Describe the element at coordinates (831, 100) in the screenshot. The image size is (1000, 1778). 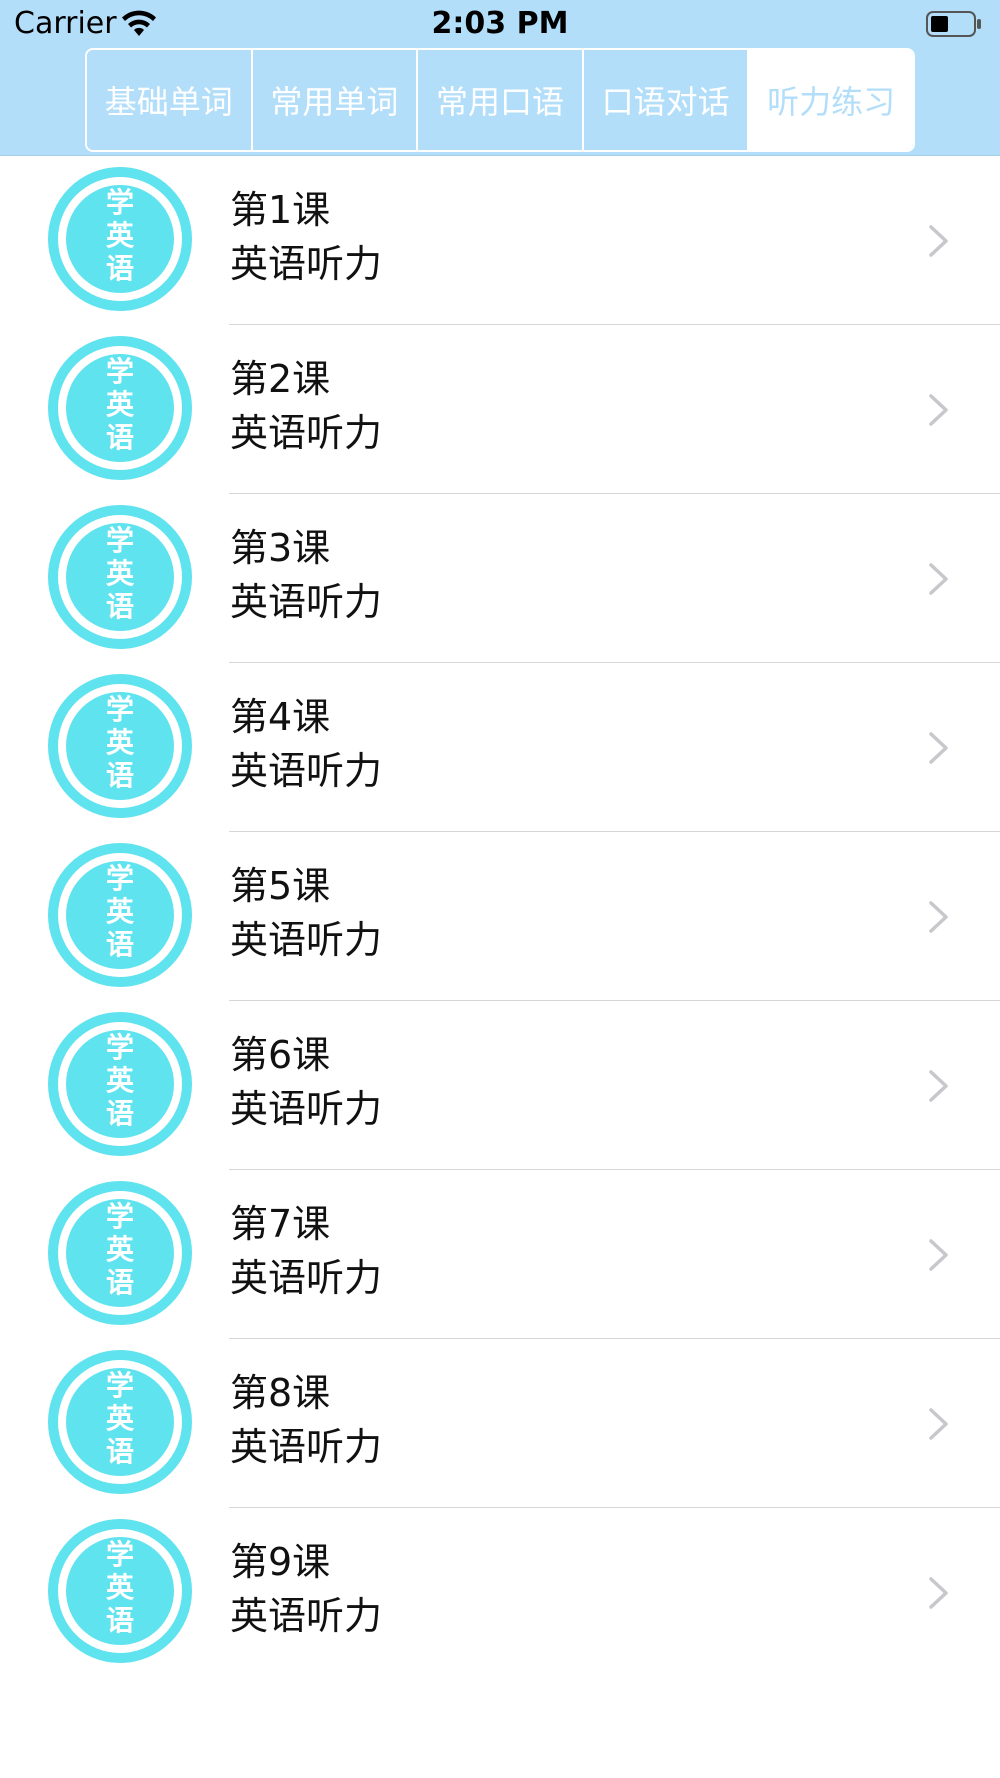
I see `tab-listening-practice: 听力练习` at that location.